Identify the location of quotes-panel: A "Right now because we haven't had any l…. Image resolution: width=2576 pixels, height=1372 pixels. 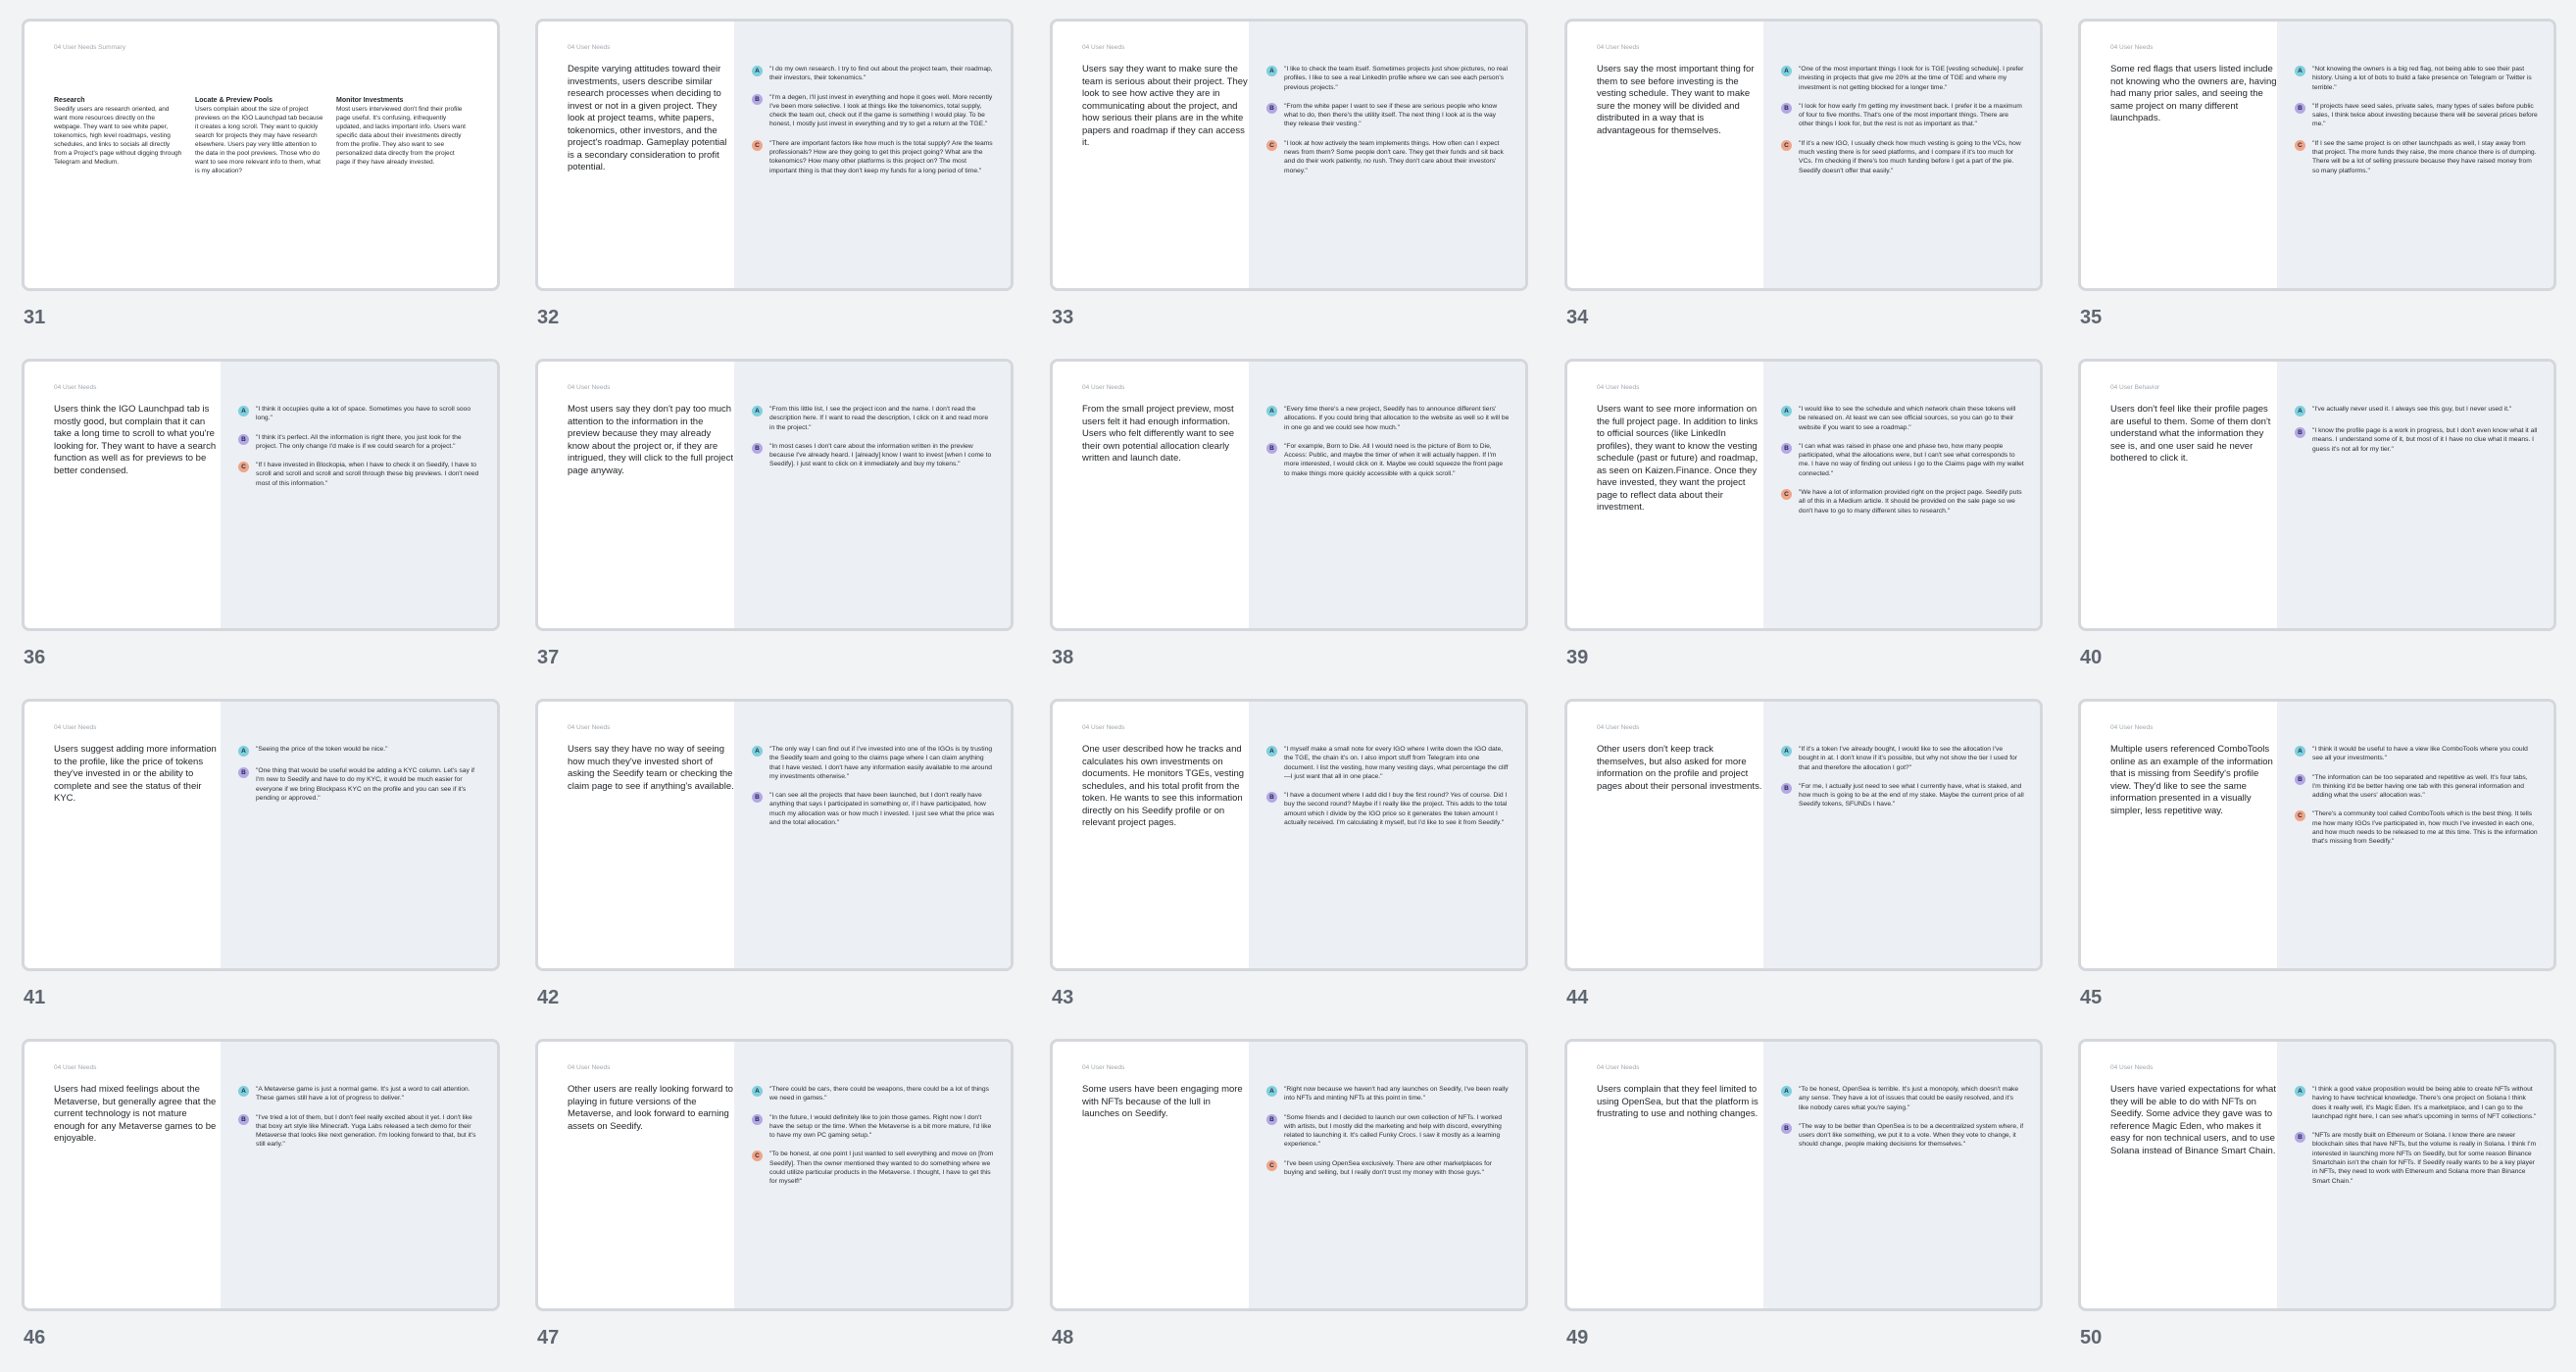
(1387, 1175).